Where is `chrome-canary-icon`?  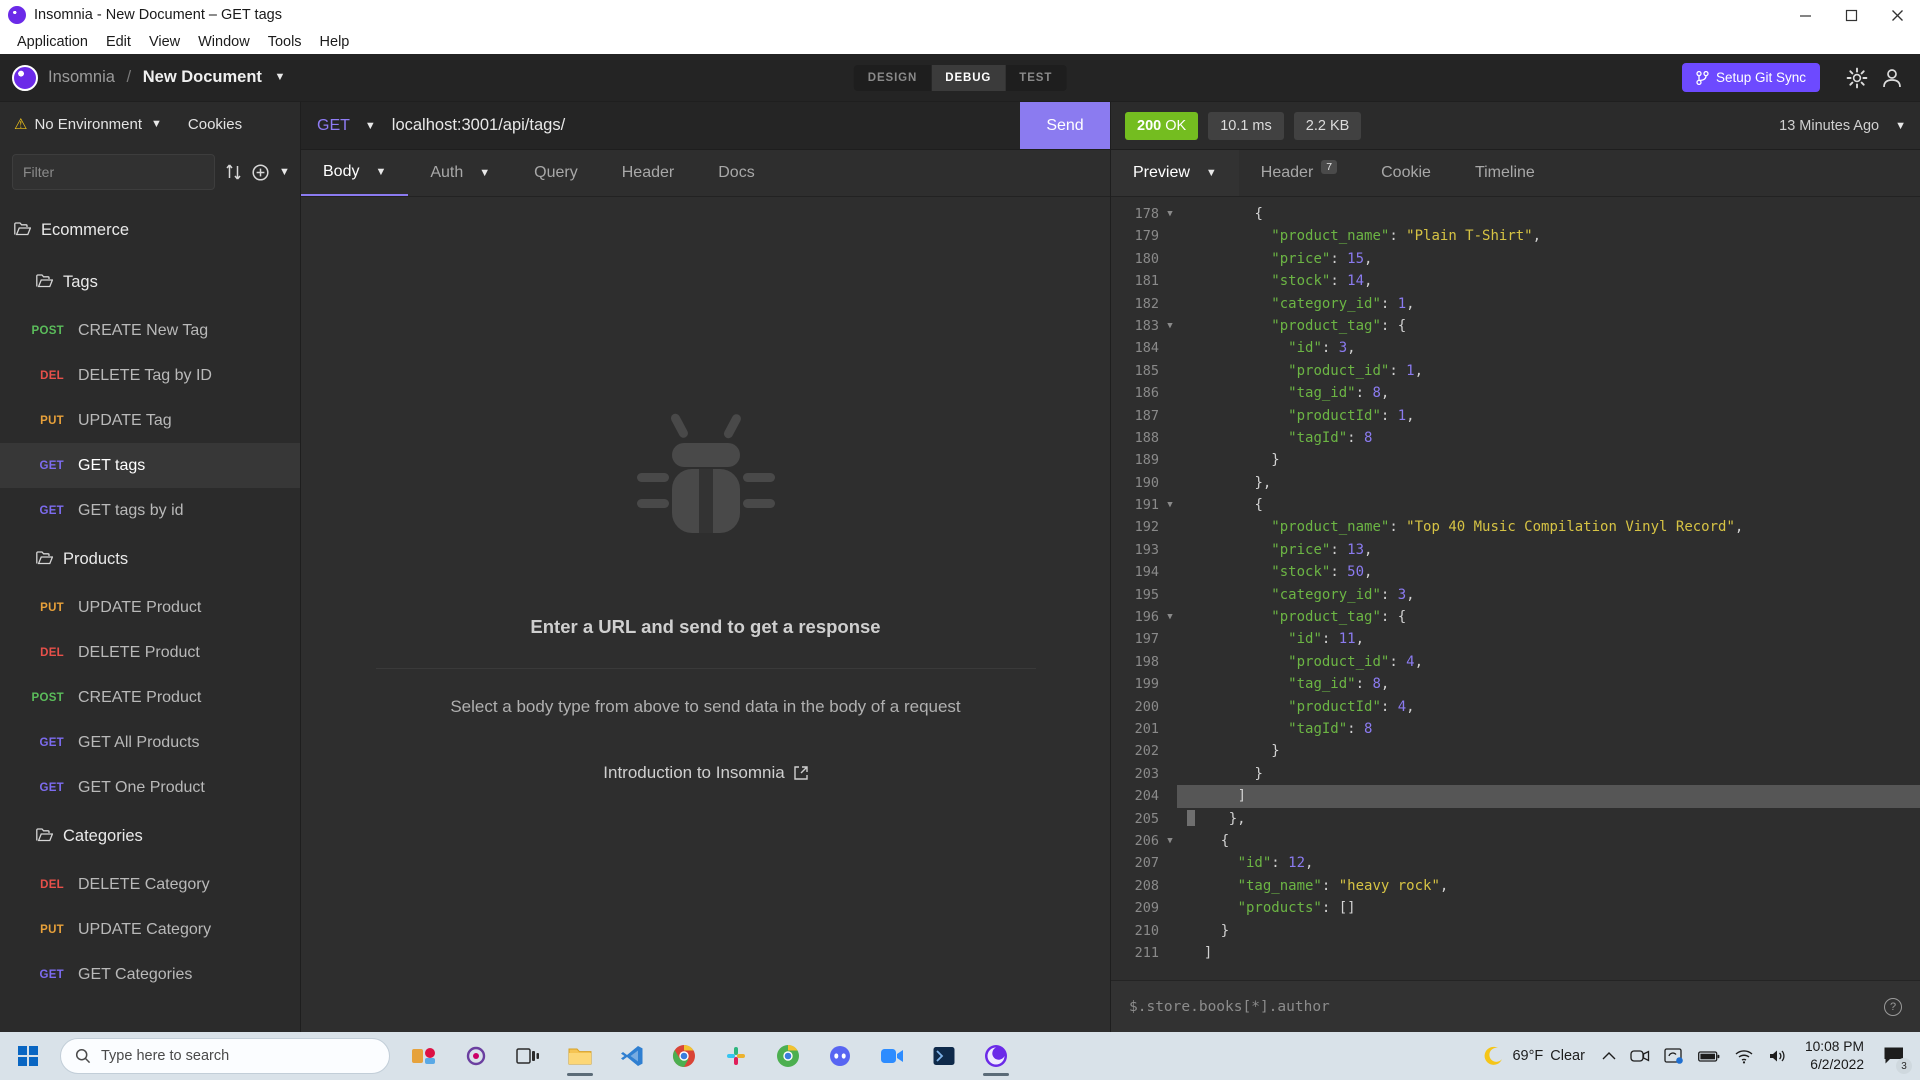
chrome-canary-icon is located at coordinates (788, 1056).